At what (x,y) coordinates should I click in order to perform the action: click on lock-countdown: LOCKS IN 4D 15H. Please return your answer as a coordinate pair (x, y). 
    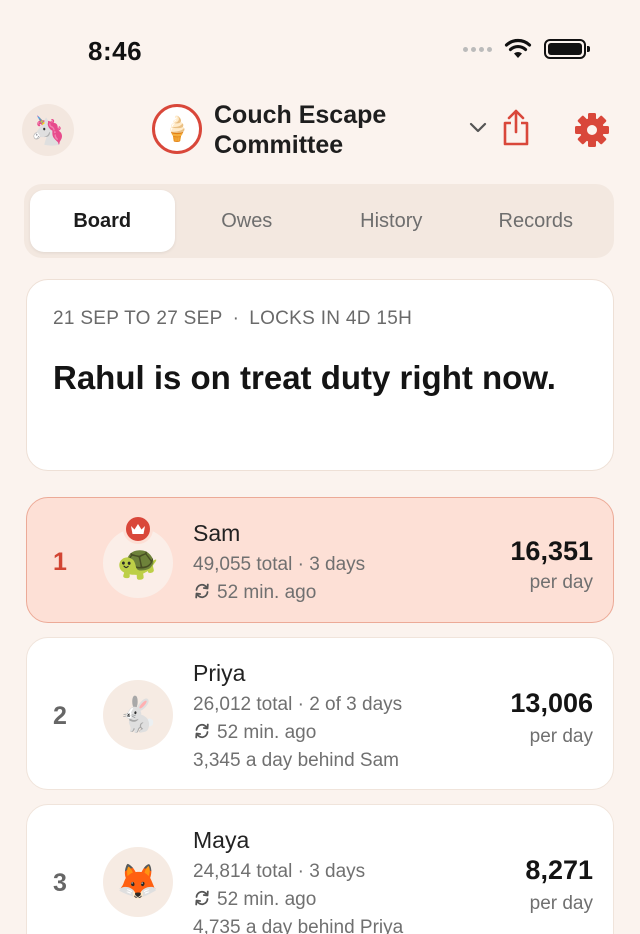
    Looking at the image, I should click on (331, 318).